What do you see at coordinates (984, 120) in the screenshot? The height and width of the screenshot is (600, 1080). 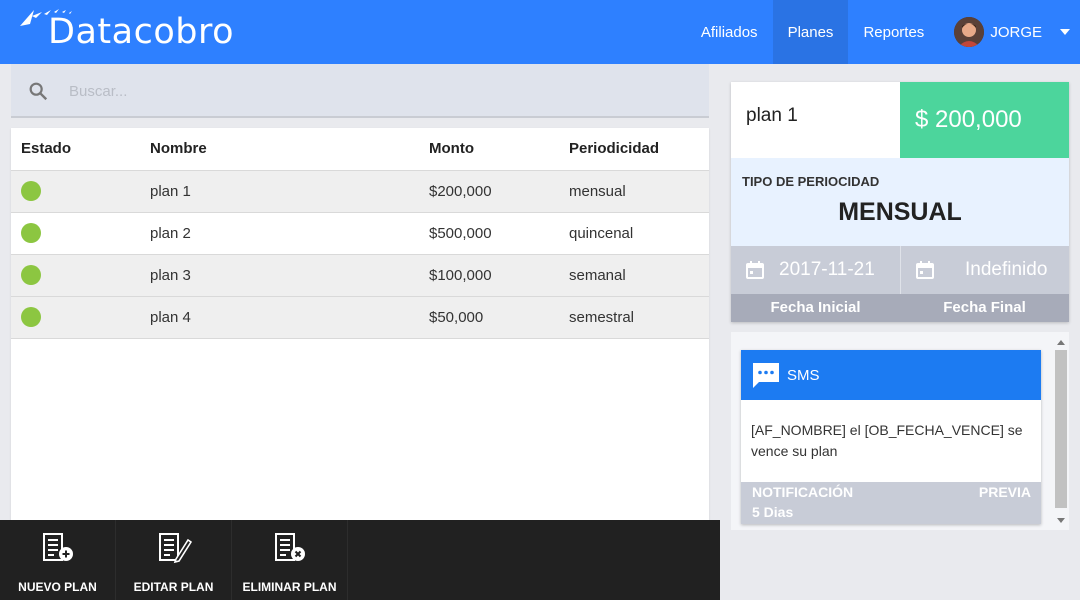 I see `plan-detail-amount: $ 200,000` at bounding box center [984, 120].